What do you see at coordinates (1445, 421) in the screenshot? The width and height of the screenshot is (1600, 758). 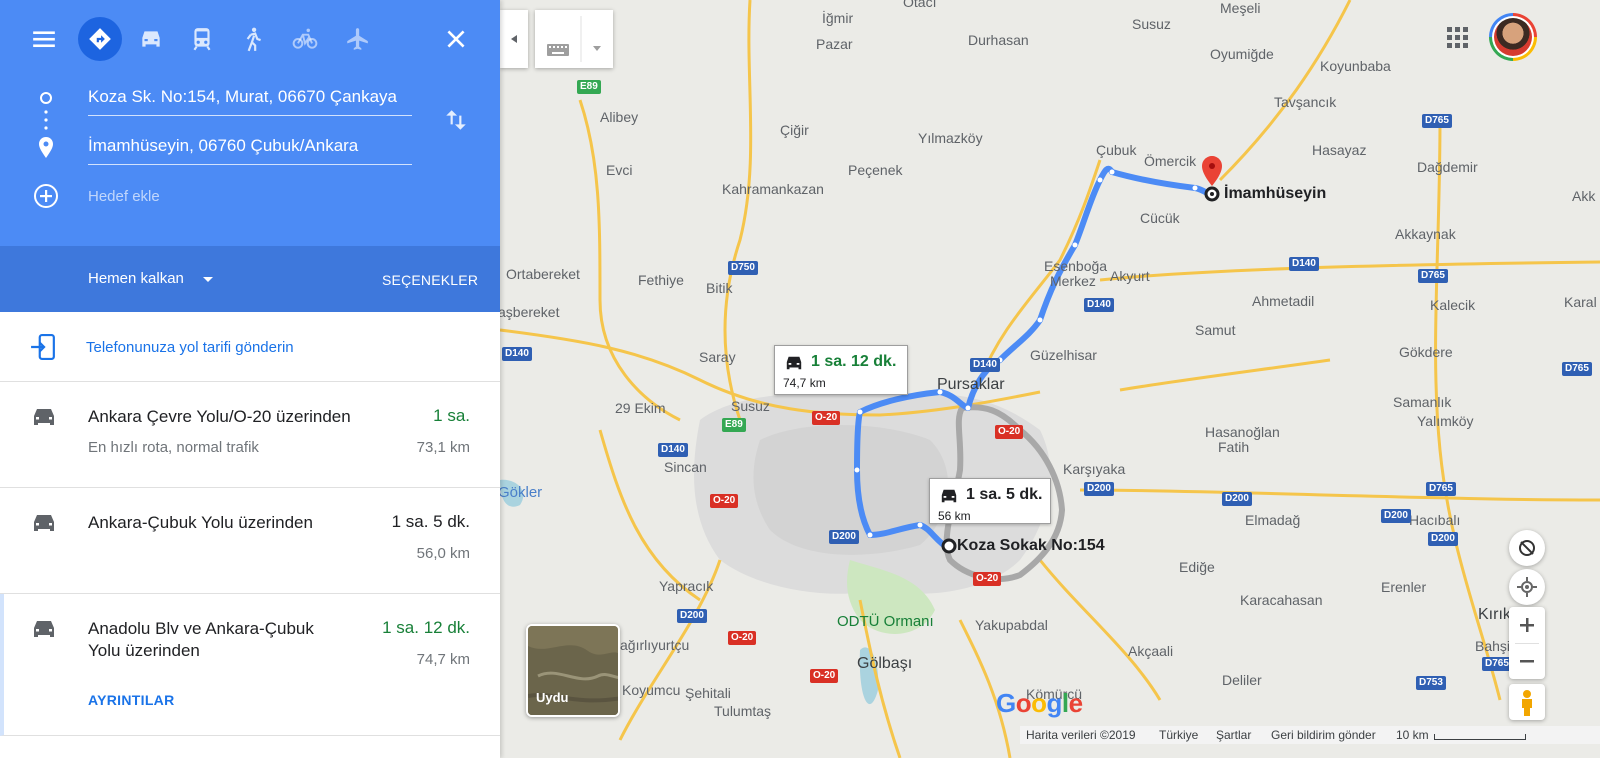 I see `place-label: Yalımköy` at bounding box center [1445, 421].